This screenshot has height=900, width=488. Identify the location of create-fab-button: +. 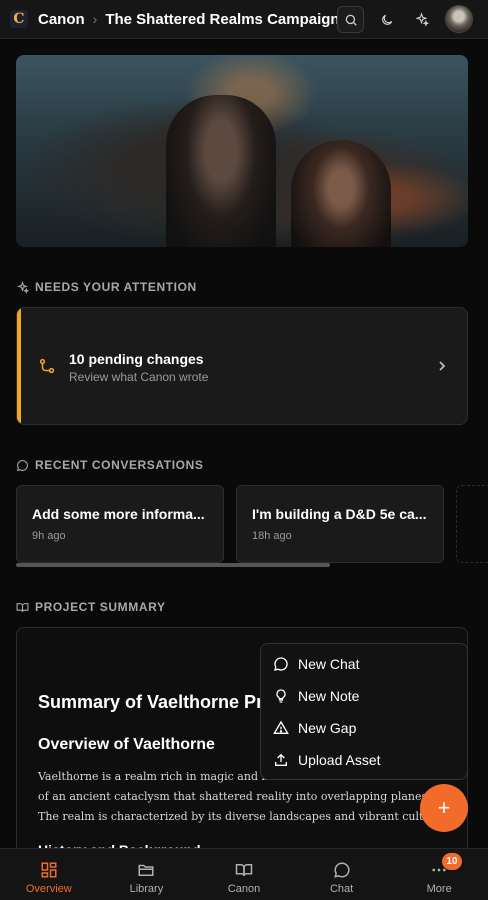
(444, 808).